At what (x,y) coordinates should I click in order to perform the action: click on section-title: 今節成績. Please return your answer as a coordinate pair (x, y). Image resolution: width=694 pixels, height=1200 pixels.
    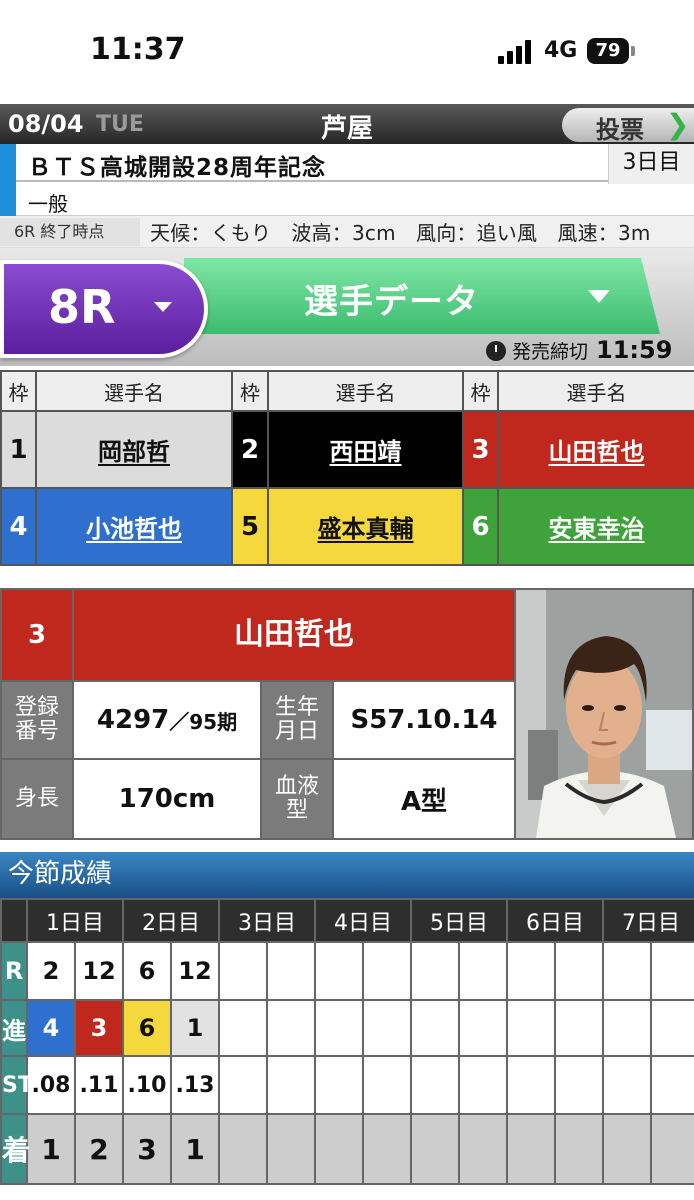
    Looking at the image, I should click on (347, 875).